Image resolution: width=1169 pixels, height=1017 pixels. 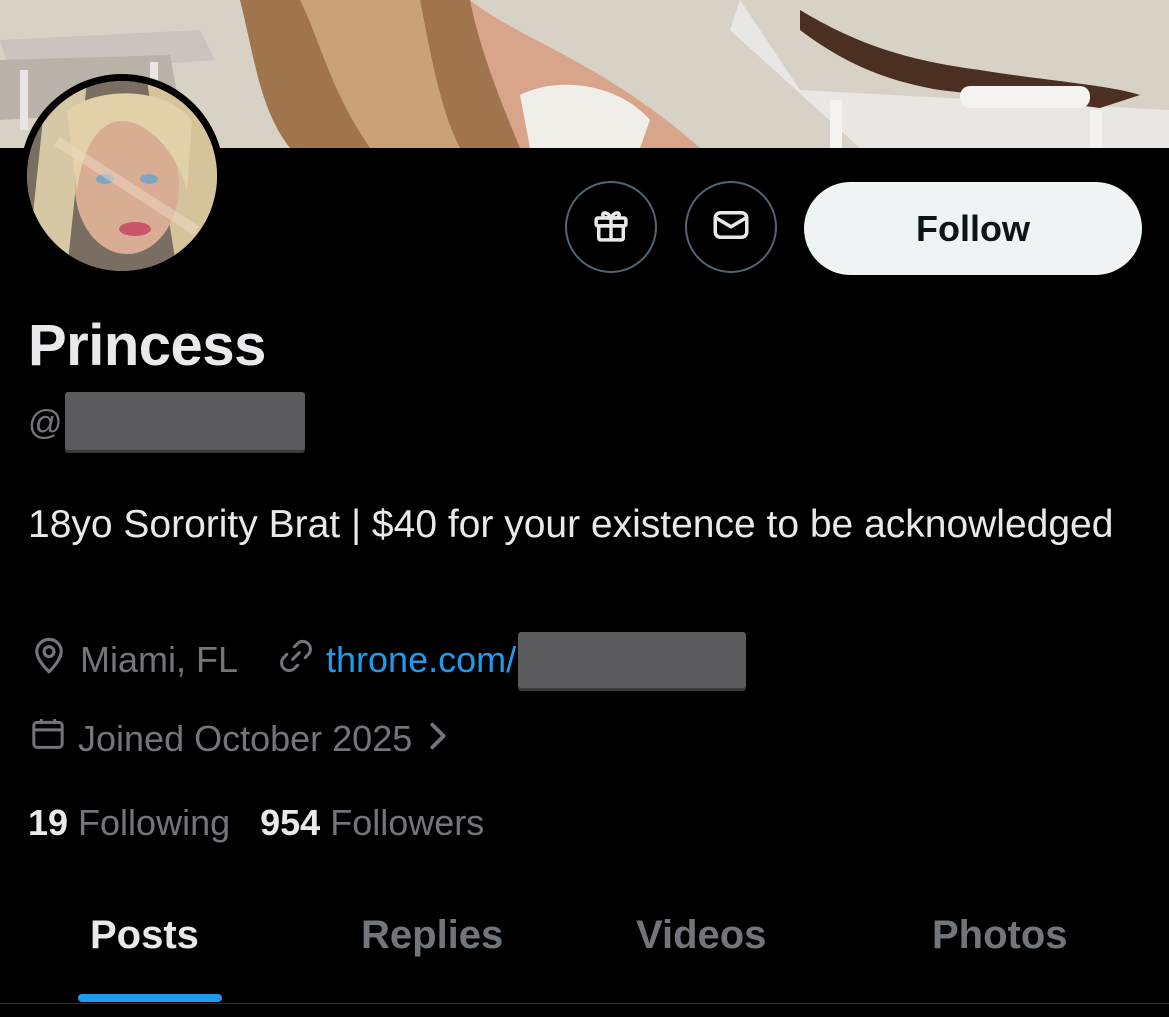 I want to click on profile-tabs: Posts Replies Videos Photos, so click(x=584, y=949).